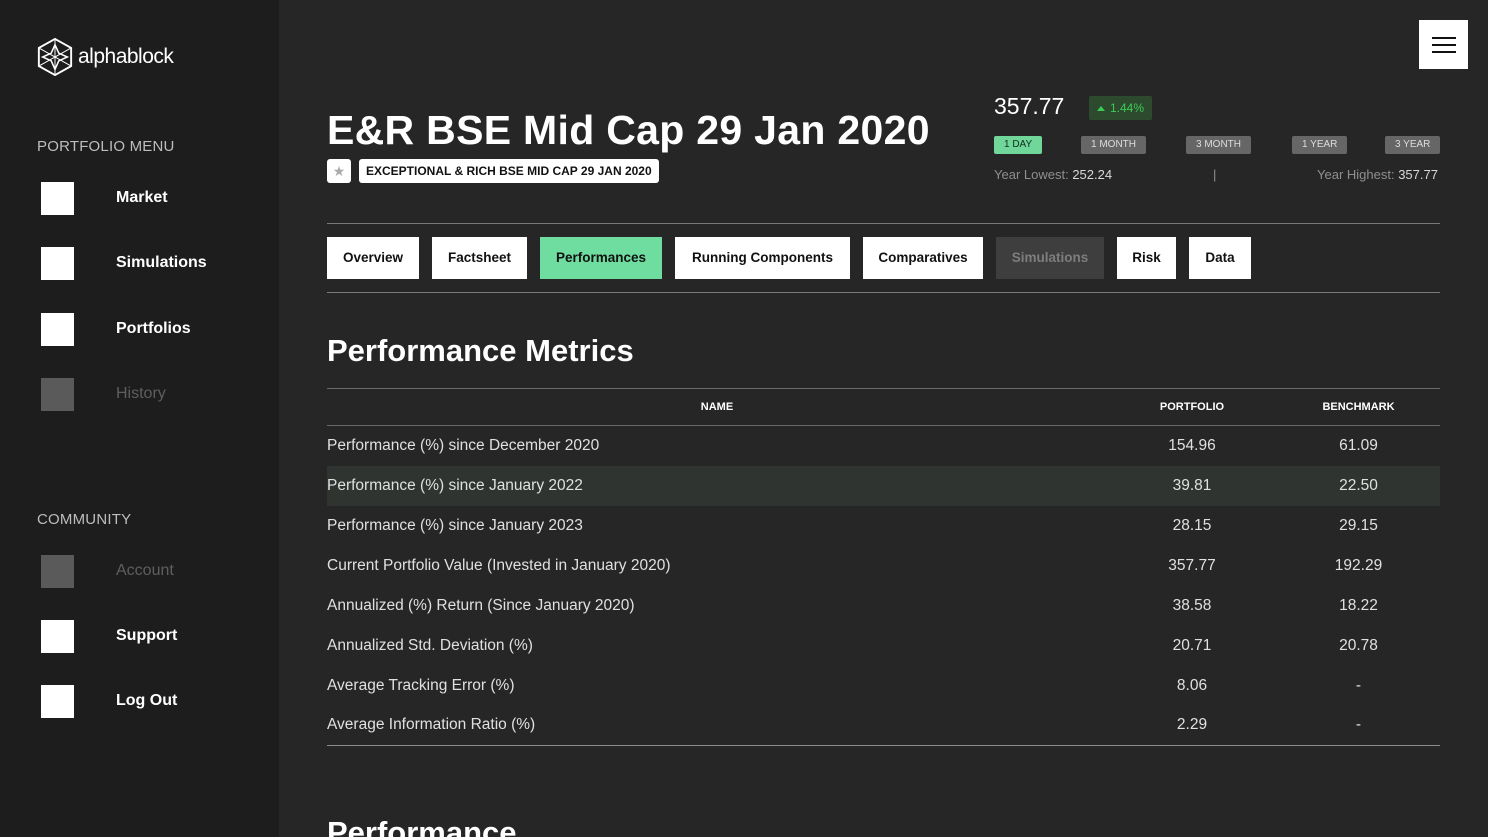  What do you see at coordinates (147, 635) in the screenshot?
I see `sidebar-item-label: Support` at bounding box center [147, 635].